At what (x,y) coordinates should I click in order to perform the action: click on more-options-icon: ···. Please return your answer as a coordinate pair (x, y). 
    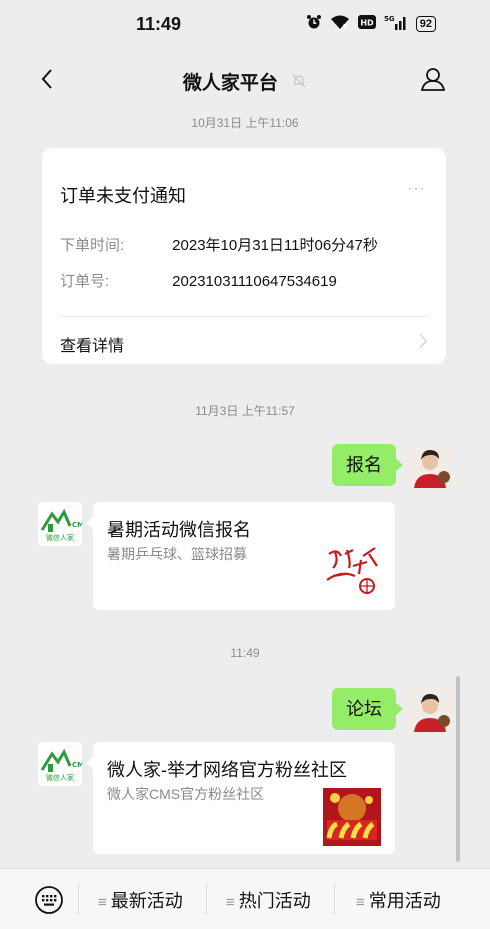
    Looking at the image, I should click on (416, 189).